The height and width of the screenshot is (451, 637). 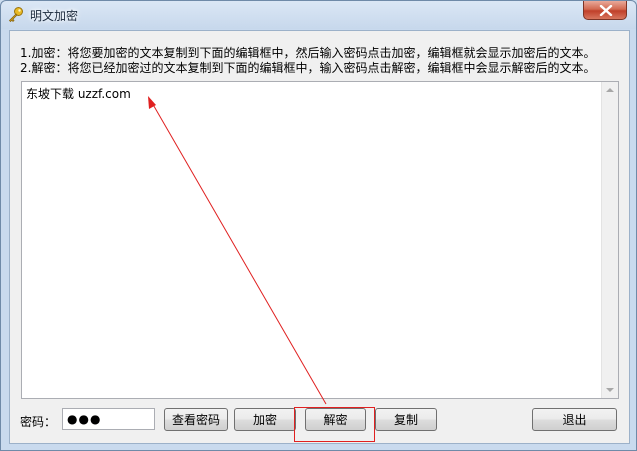 What do you see at coordinates (196, 419) in the screenshot?
I see `view-password-button: 查看密码` at bounding box center [196, 419].